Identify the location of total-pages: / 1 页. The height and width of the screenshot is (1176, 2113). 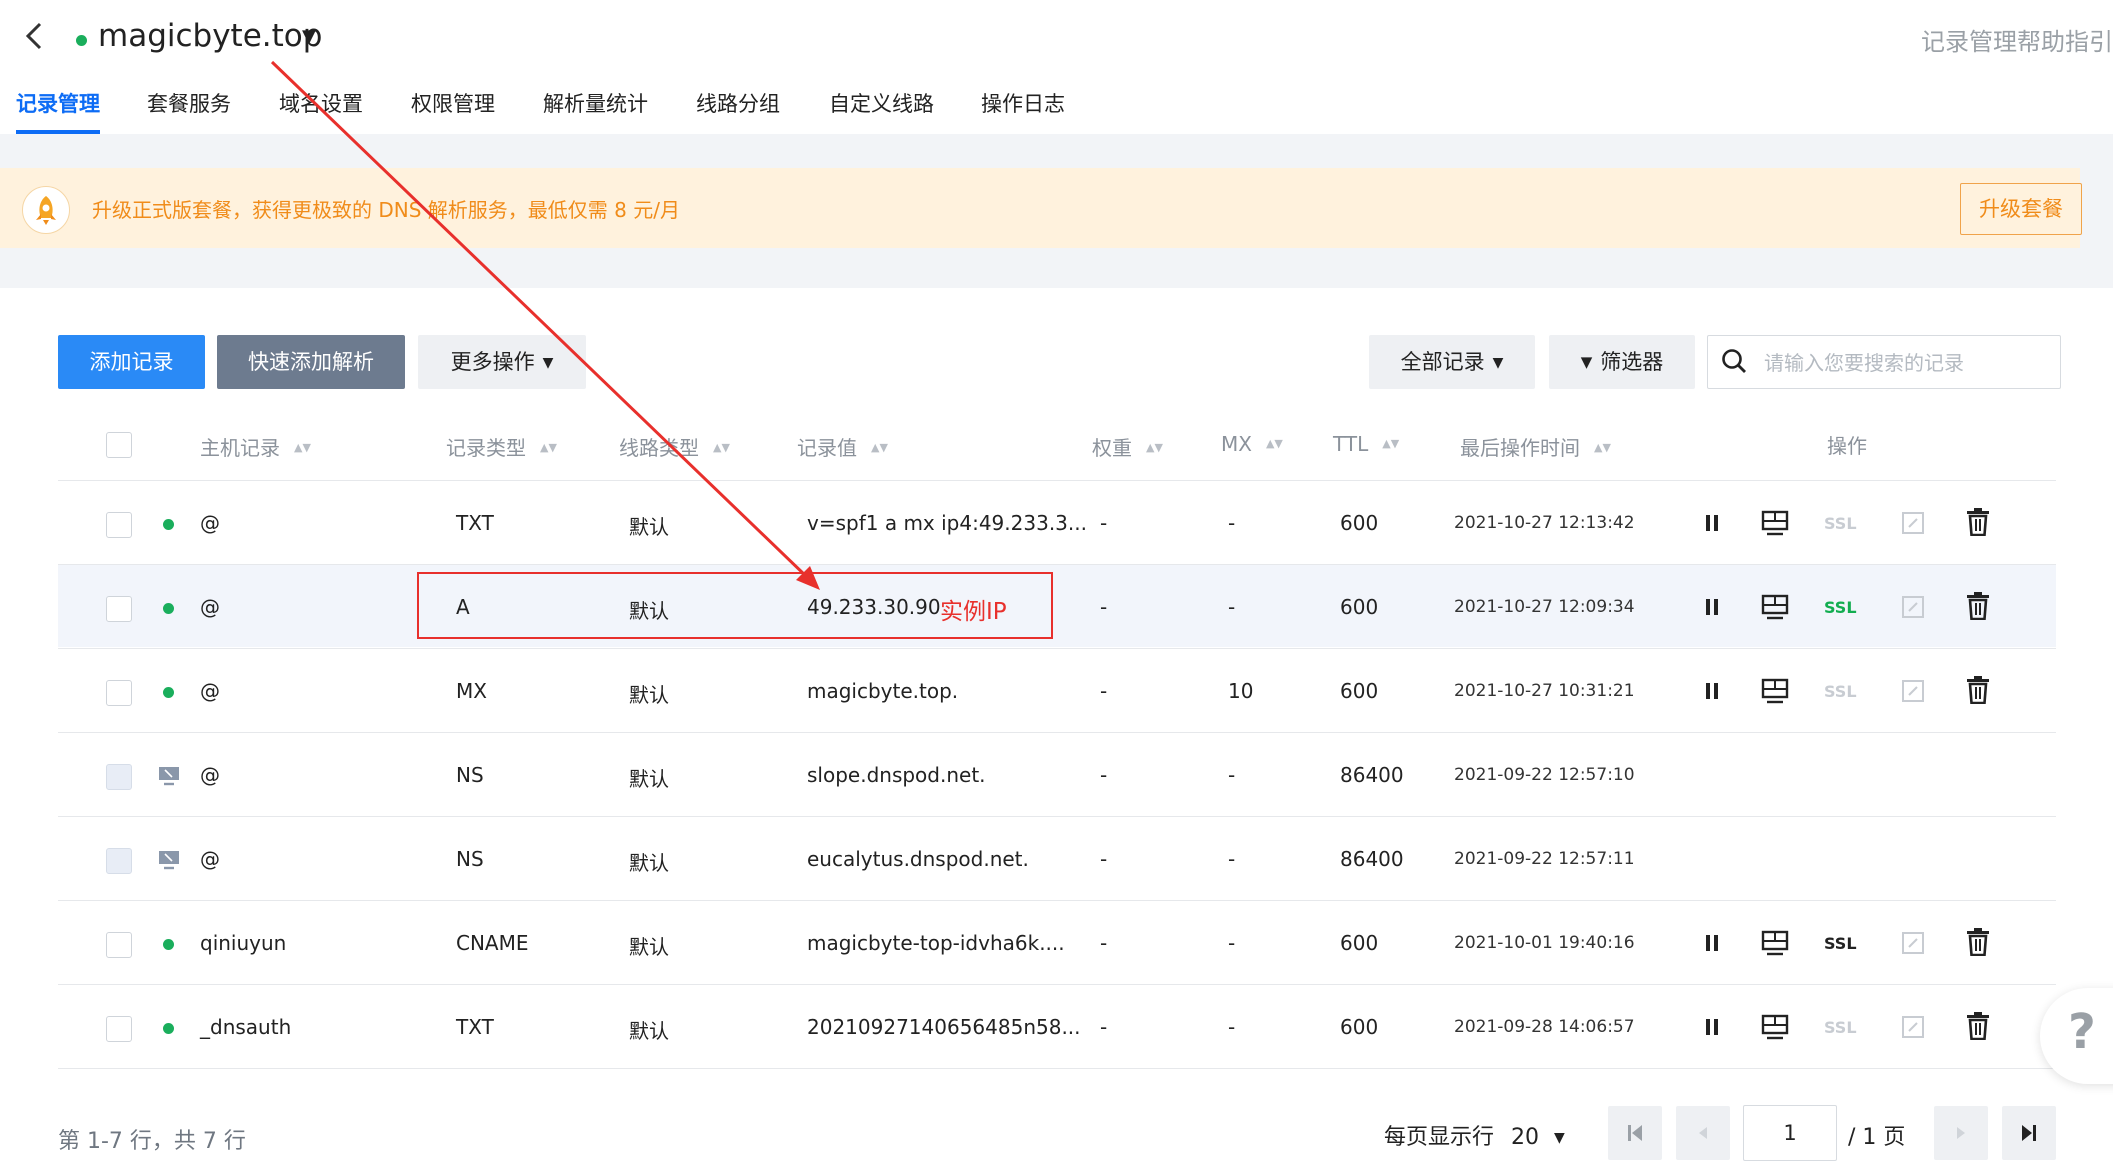
(1877, 1137).